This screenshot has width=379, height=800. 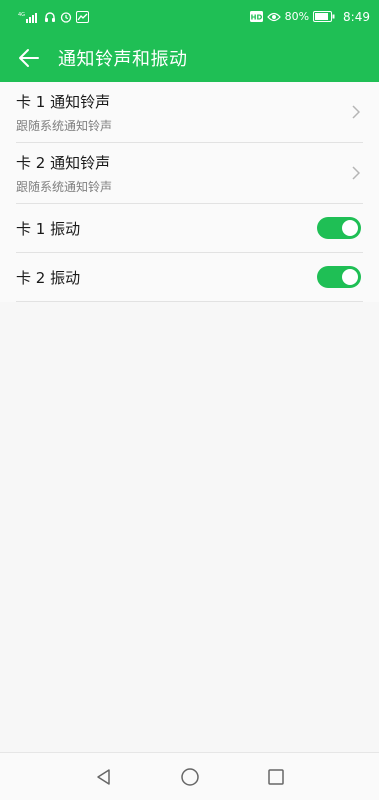 I want to click on status-right: HD 80% 8:49, so click(x=309, y=16).